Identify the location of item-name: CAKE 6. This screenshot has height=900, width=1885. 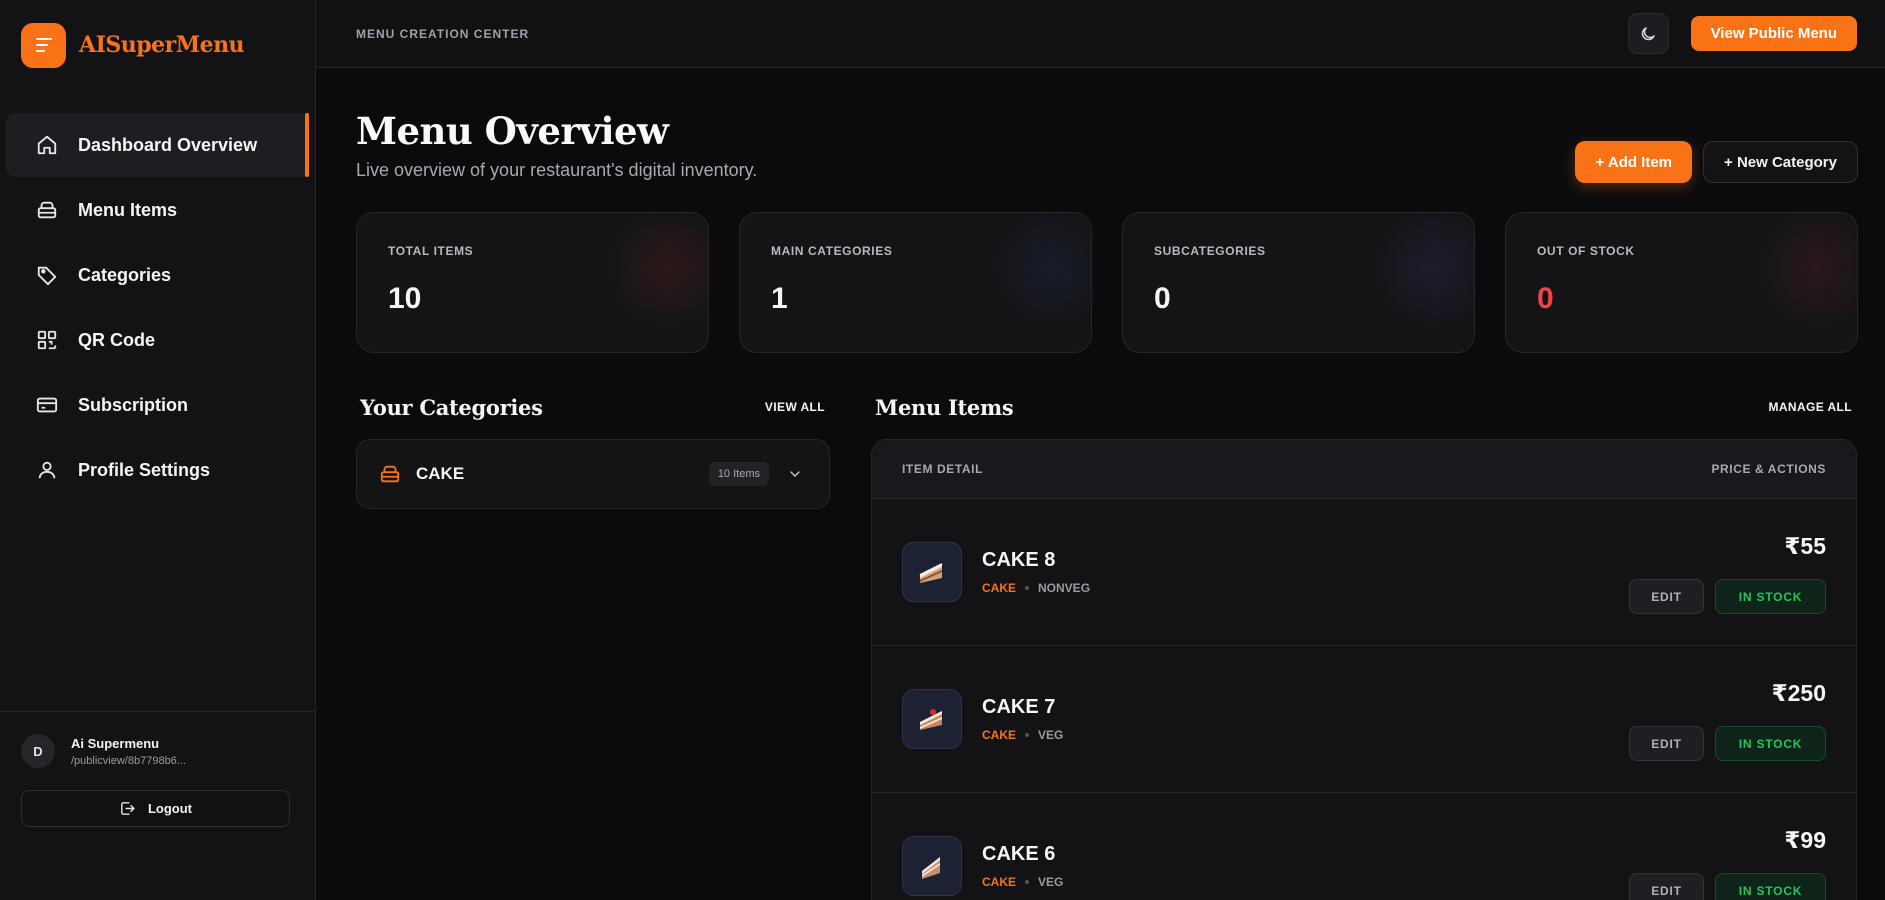
(1019, 854).